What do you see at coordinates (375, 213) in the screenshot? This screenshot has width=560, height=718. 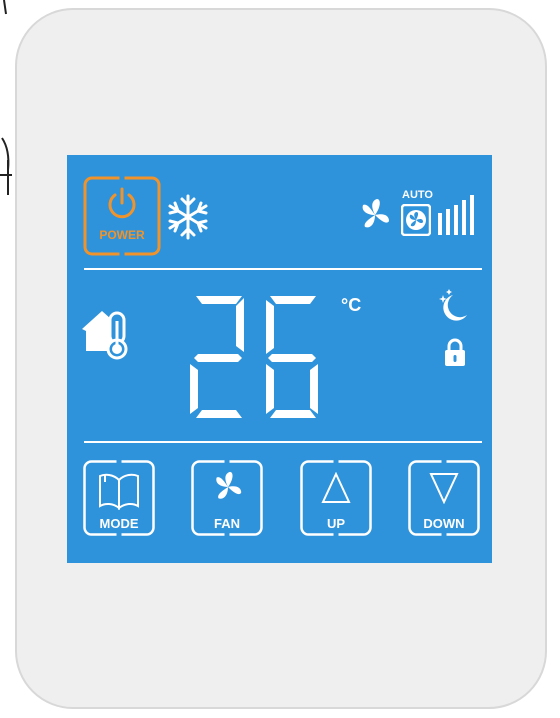 I see `fan-status-icon` at bounding box center [375, 213].